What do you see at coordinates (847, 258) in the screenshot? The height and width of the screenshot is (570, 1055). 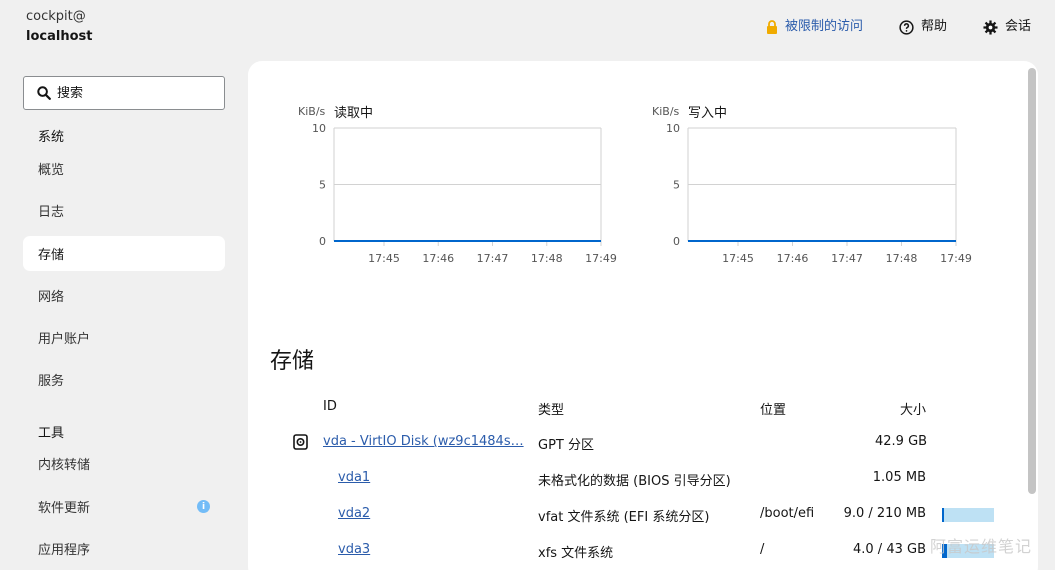 I see `x-tick-label: 17:47` at bounding box center [847, 258].